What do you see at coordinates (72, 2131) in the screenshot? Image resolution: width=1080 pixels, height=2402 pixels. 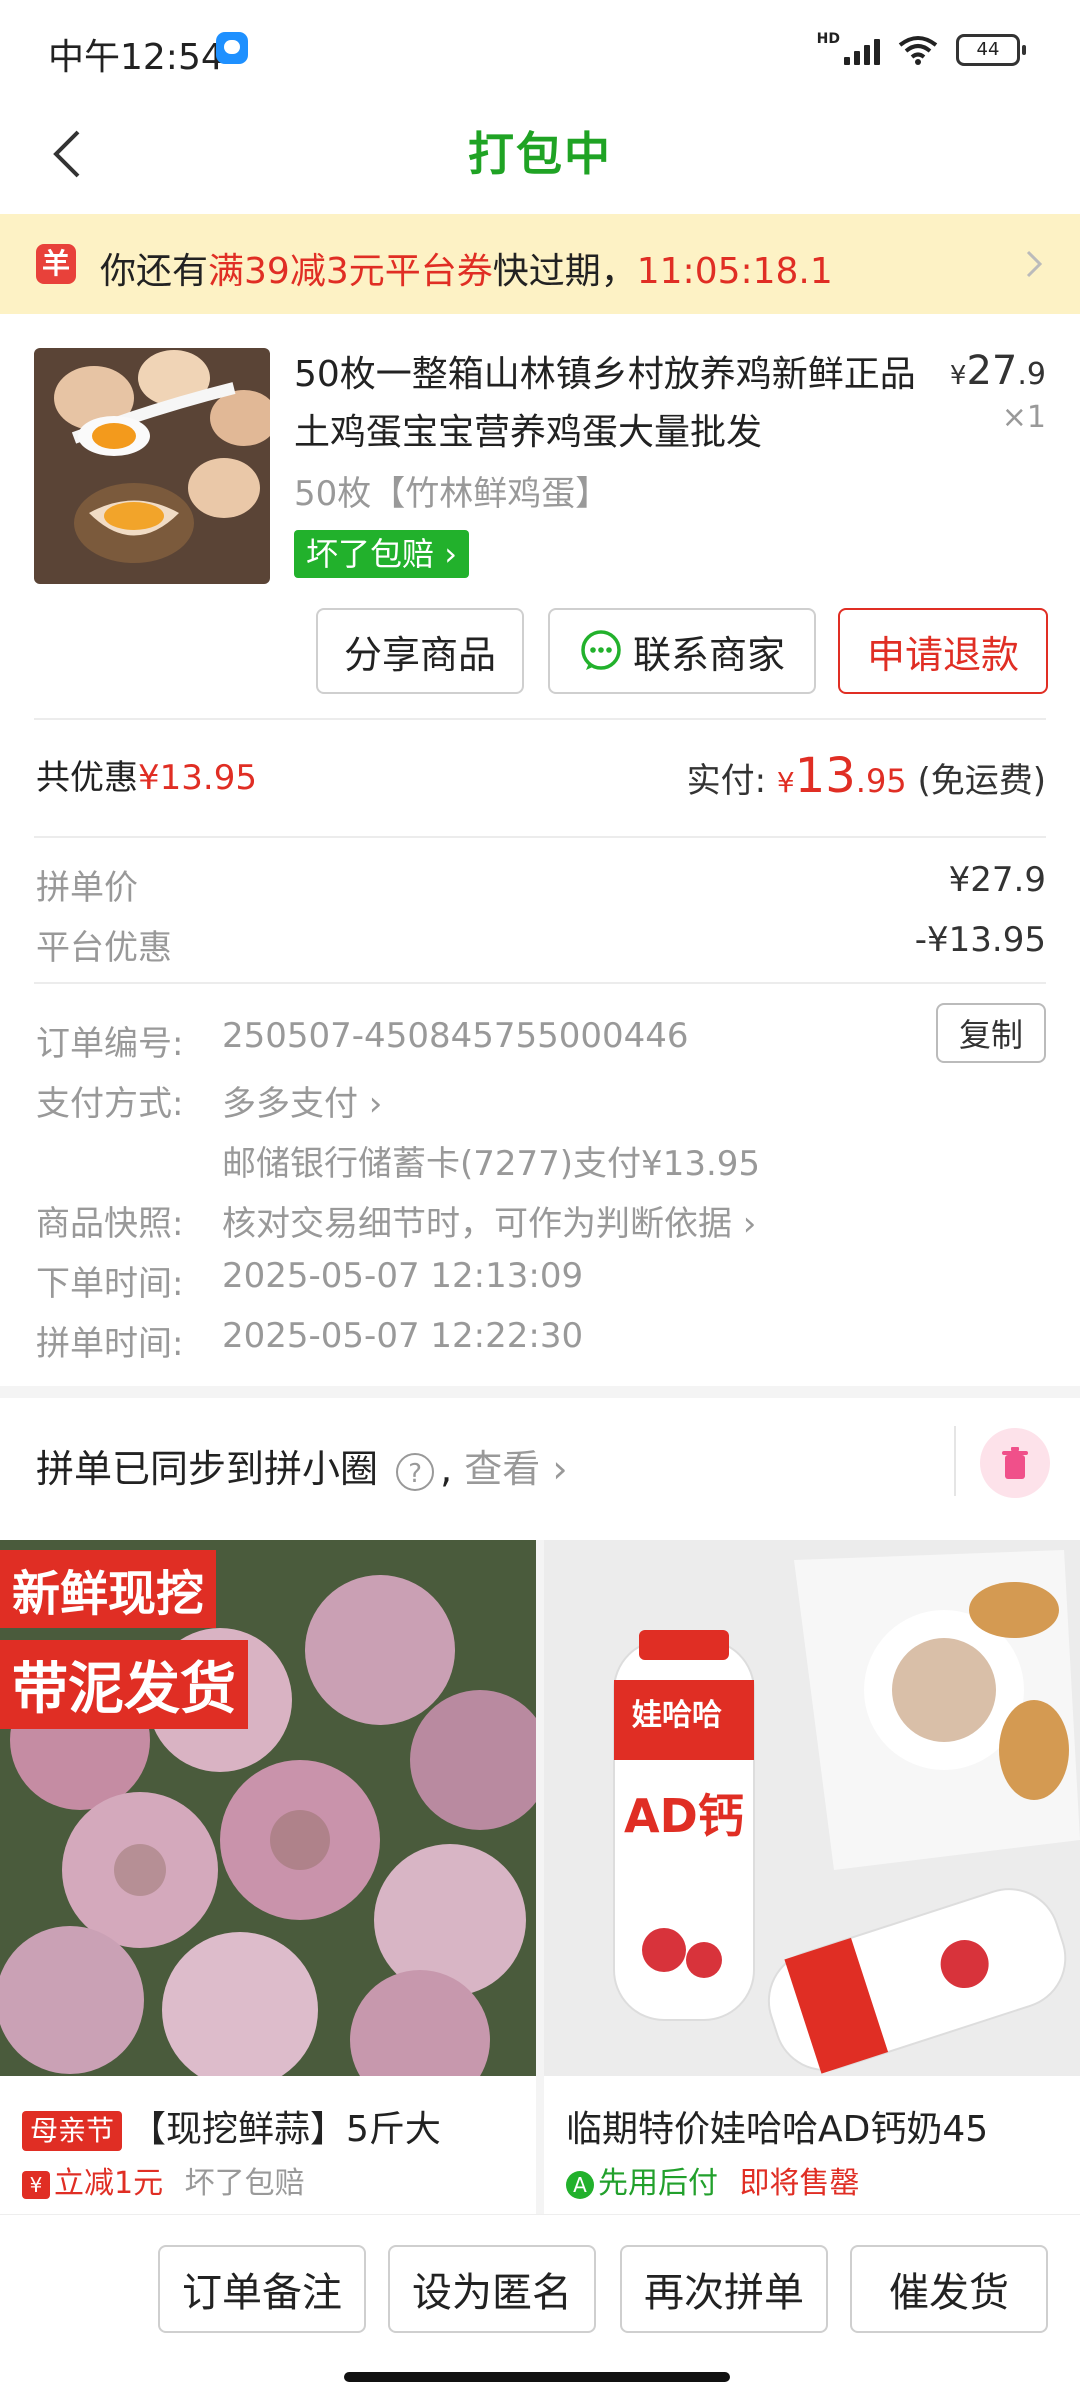 I see `festival-tag: 母亲节` at bounding box center [72, 2131].